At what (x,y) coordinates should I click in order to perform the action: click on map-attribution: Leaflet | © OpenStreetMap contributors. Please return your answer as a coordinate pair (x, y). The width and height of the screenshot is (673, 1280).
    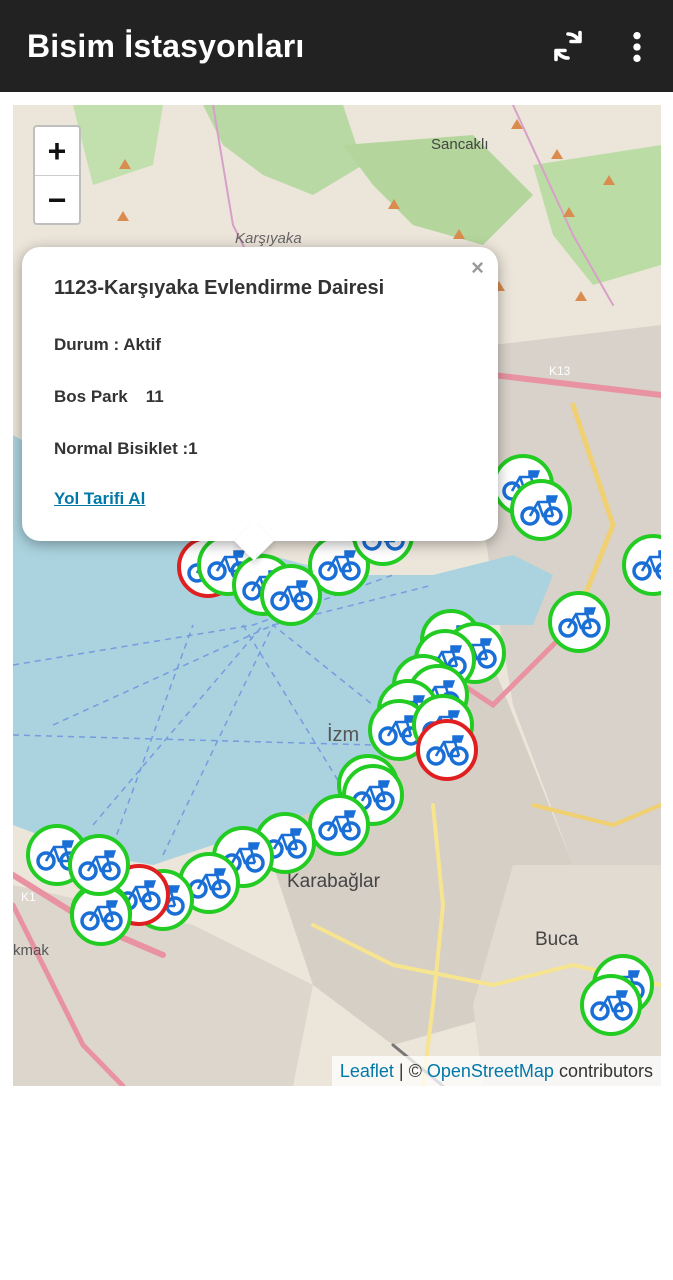
    Looking at the image, I should click on (496, 1071).